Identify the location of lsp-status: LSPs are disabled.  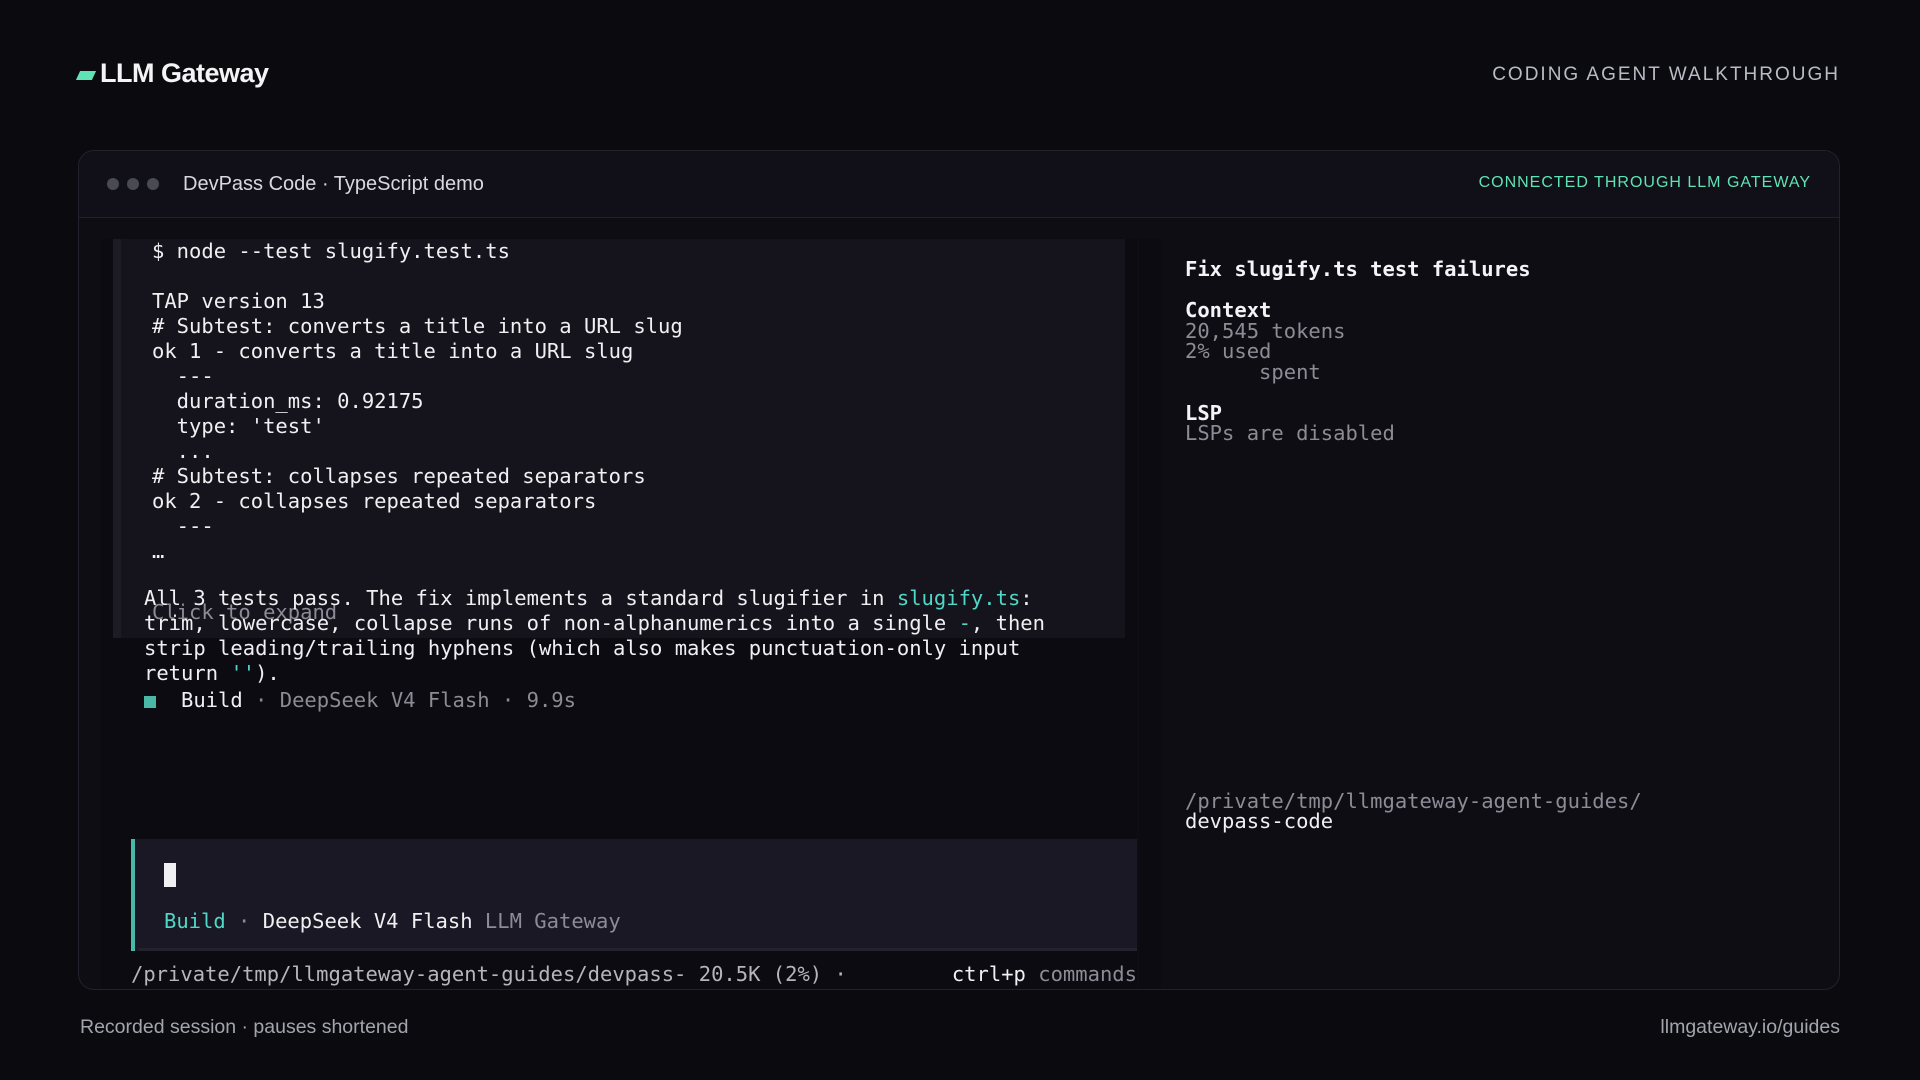
(1290, 433).